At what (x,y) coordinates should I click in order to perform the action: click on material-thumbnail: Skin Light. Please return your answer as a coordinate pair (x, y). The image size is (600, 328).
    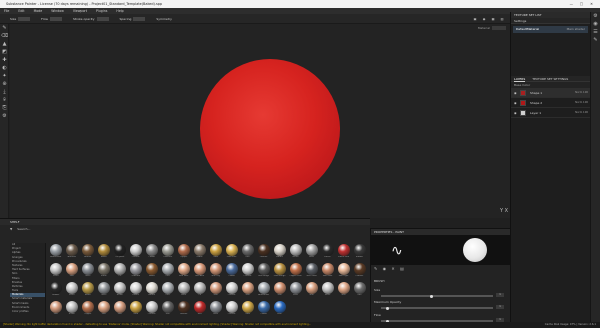
    Looking at the image, I should click on (344, 271).